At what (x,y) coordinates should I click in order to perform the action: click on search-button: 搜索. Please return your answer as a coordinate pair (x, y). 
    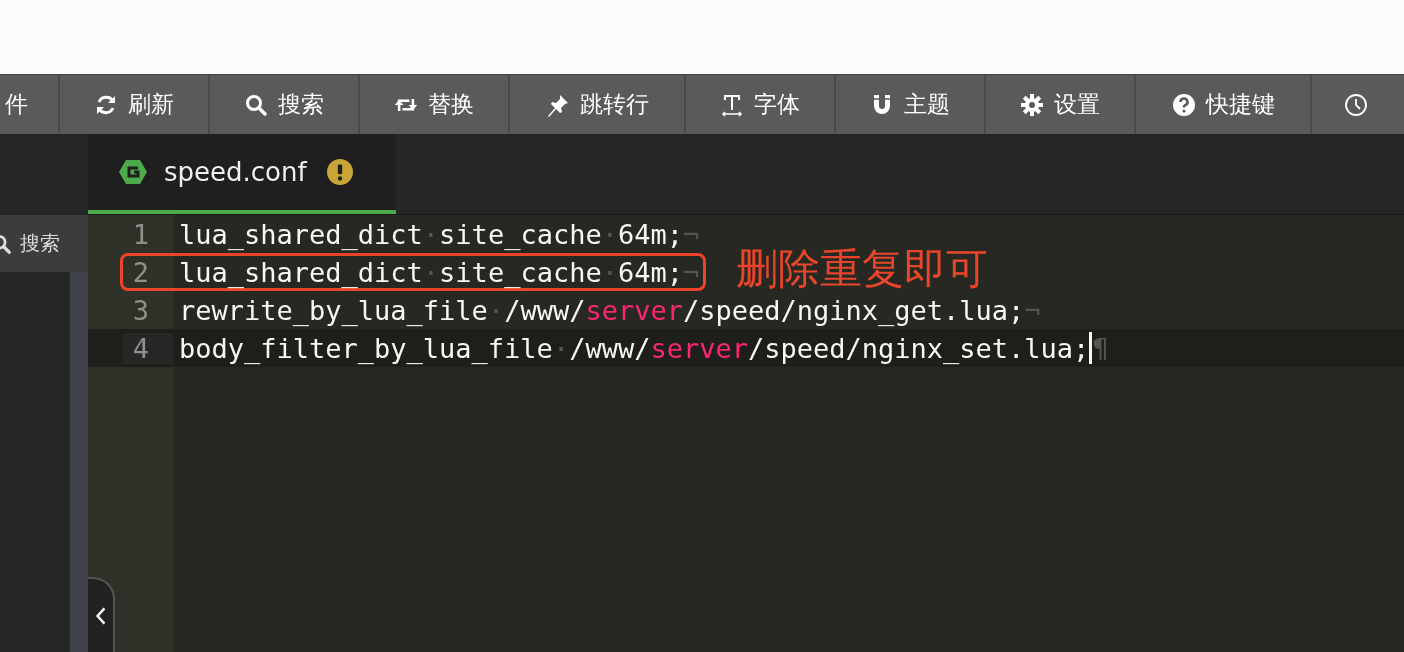
    Looking at the image, I should click on (44, 243).